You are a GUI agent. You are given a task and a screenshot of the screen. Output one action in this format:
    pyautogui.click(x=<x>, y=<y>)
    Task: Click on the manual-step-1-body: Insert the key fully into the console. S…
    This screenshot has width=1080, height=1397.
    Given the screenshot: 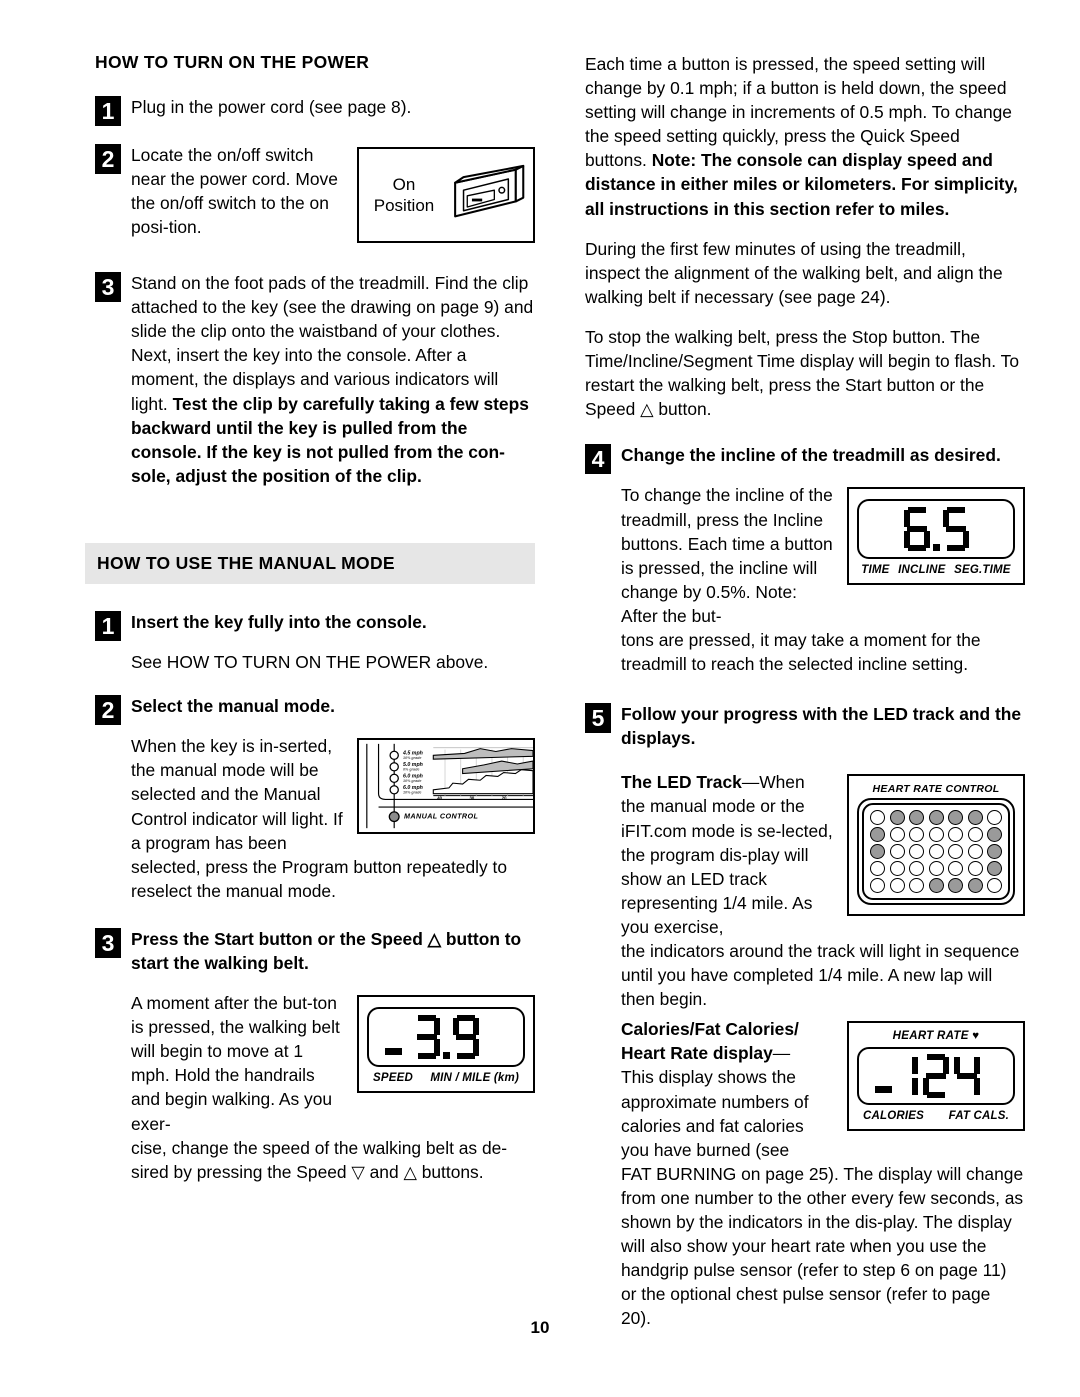 What is the action you would take?
    pyautogui.click(x=315, y=642)
    